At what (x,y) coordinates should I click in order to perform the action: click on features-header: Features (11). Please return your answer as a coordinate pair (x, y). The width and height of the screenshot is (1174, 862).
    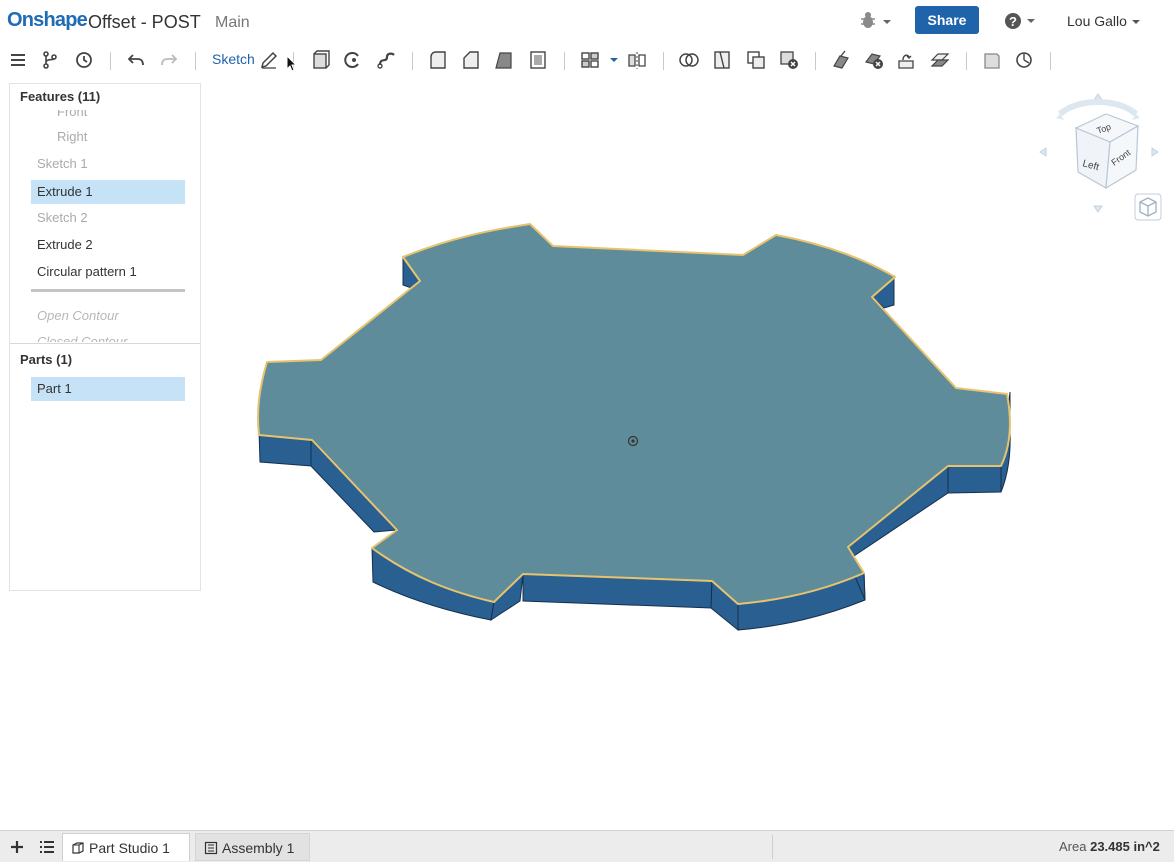
    Looking at the image, I should click on (60, 96).